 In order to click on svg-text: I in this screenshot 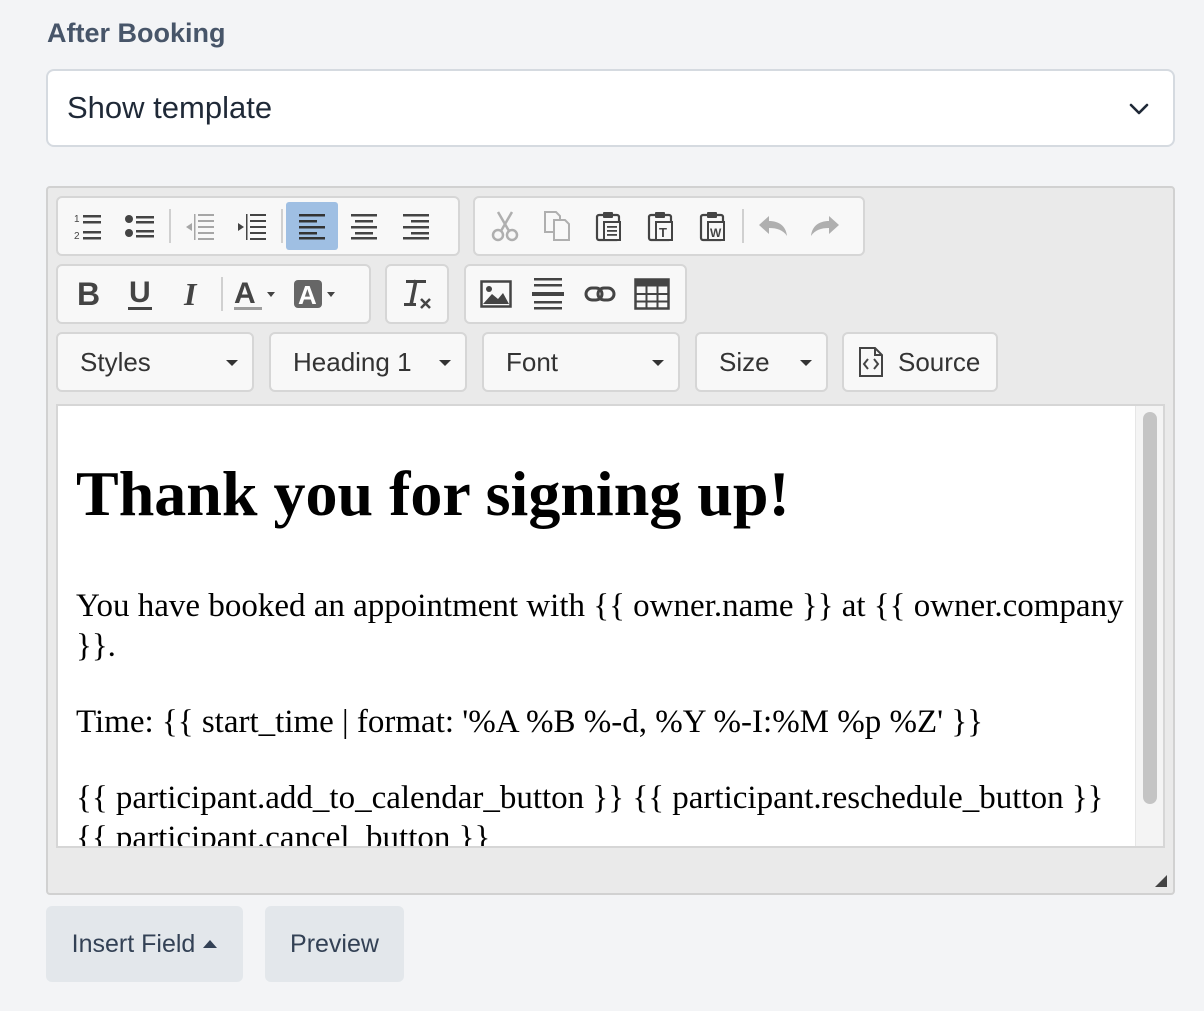, I will do `click(190, 294)`.